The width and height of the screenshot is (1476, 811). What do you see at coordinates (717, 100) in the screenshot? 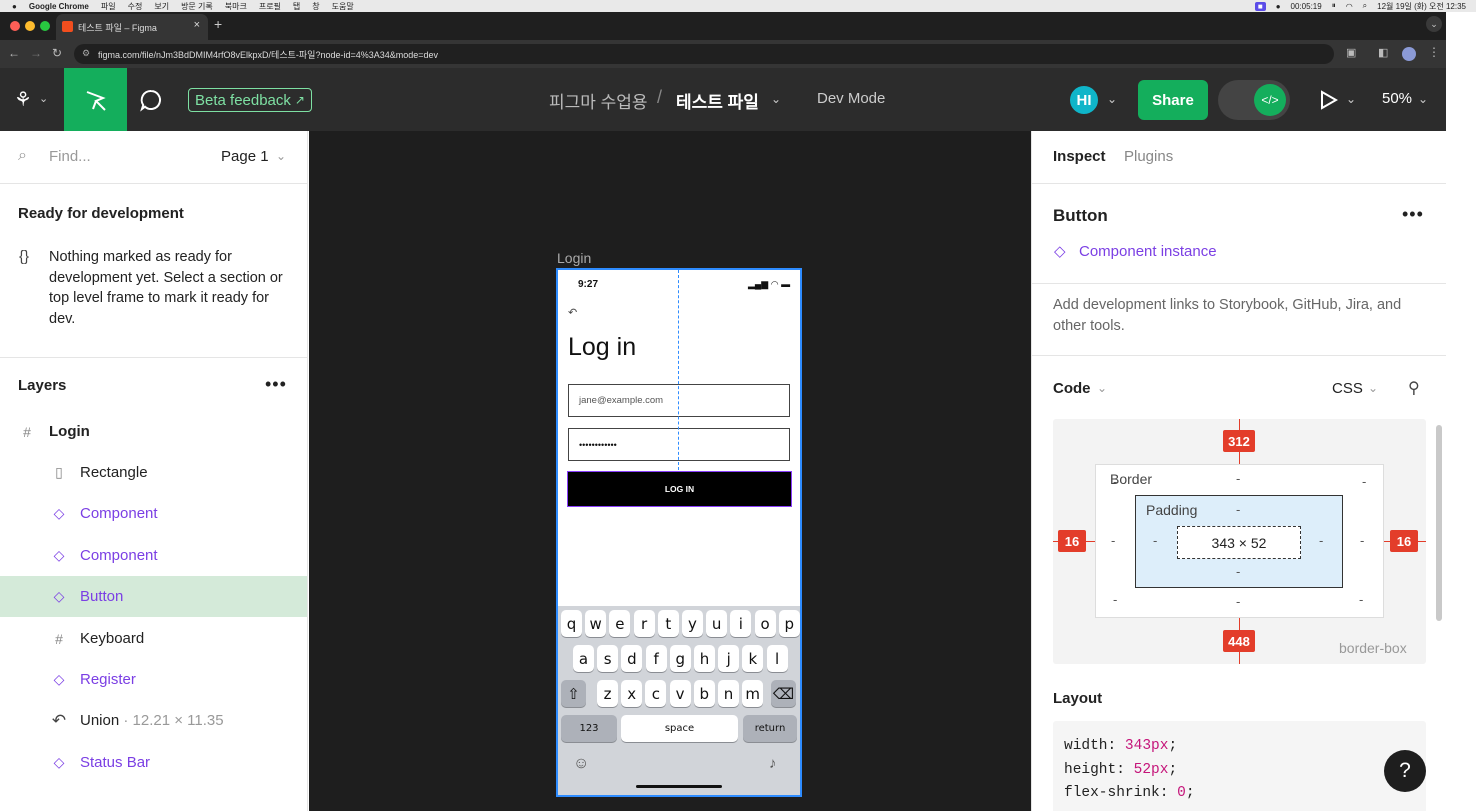
I see `file-name: 테스트 파일` at bounding box center [717, 100].